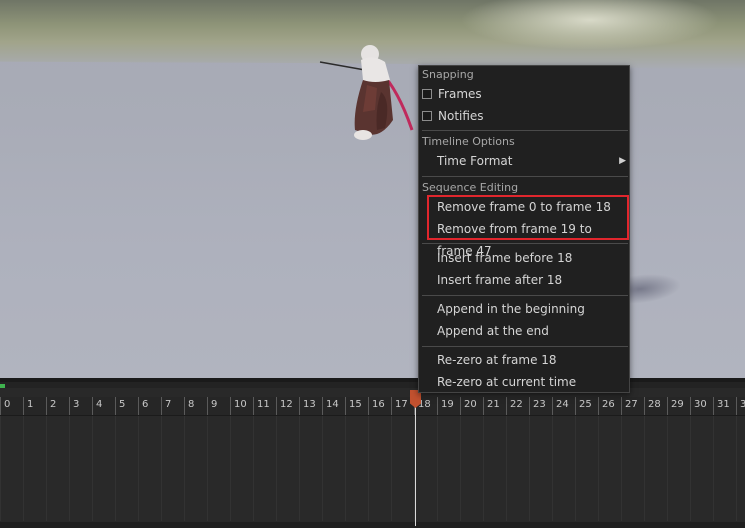 This screenshot has height=528, width=745. I want to click on frame-tick-label: 4, so click(99, 404).